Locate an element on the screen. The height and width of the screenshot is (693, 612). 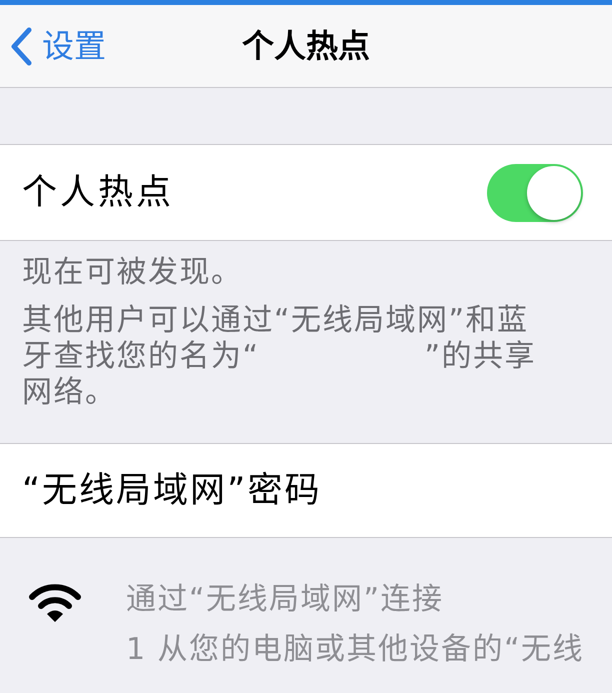
nav-title: 个人热点 is located at coordinates (306, 46).